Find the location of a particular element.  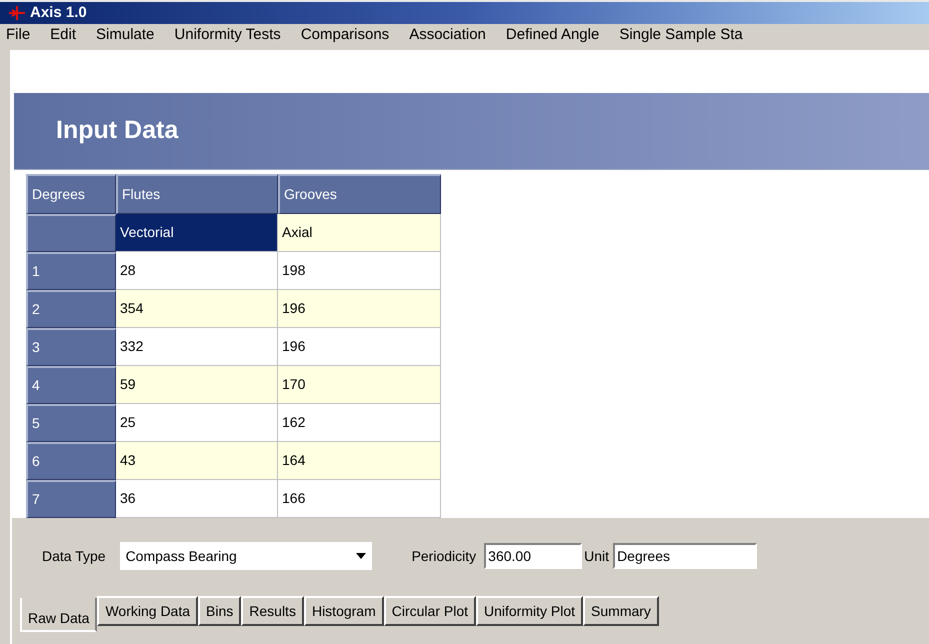

table-cell: 28 is located at coordinates (197, 271).